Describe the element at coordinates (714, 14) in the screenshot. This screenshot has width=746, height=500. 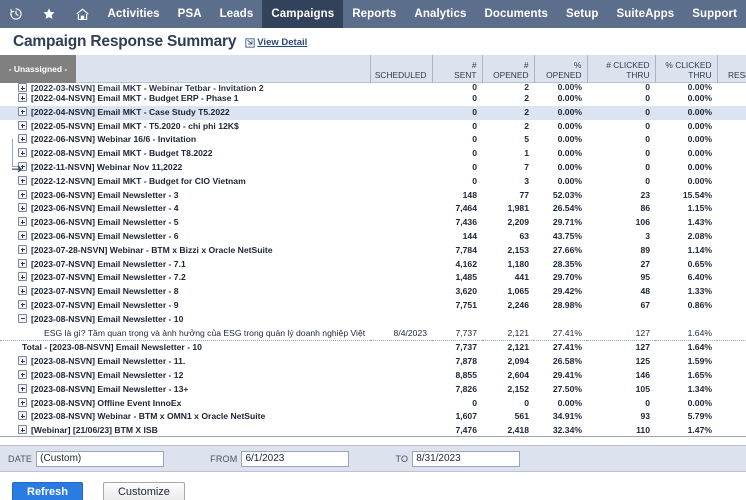
I see `nav-item-support: Support` at that location.